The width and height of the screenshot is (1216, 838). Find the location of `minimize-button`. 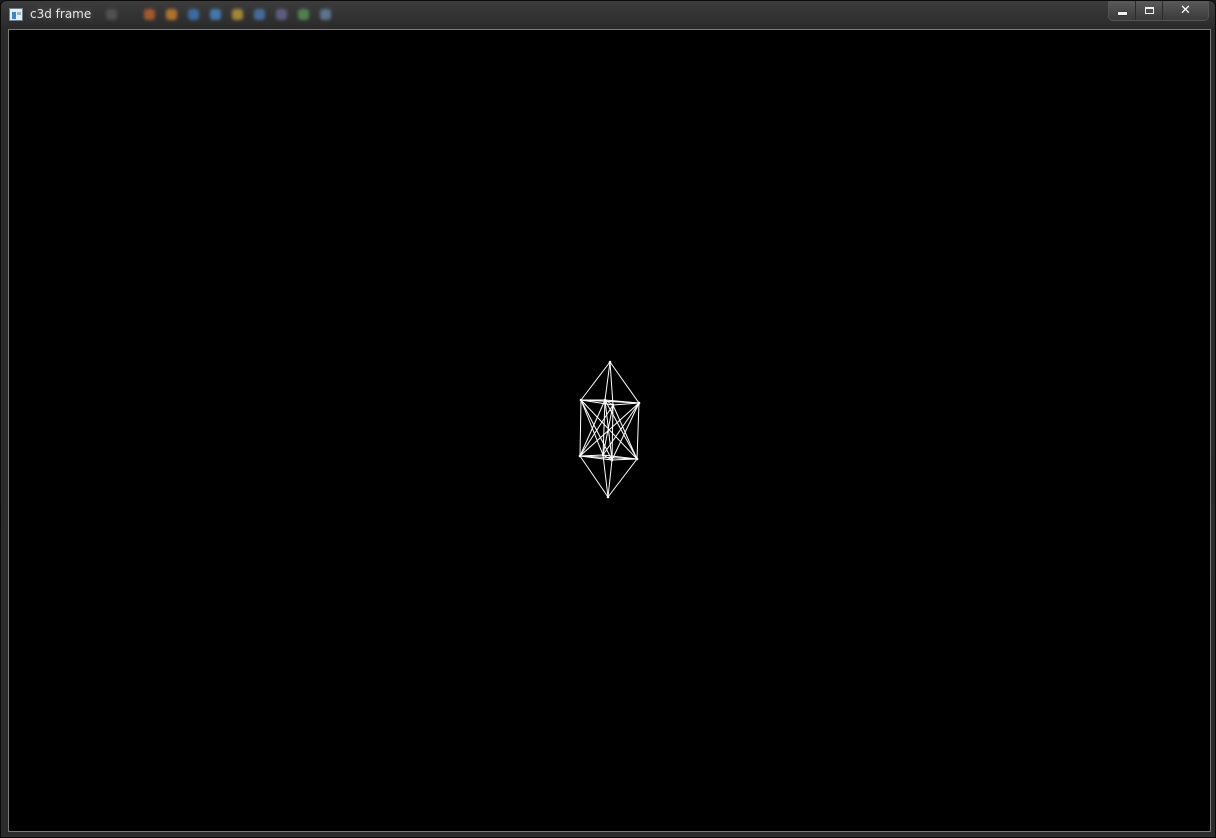

minimize-button is located at coordinates (1122, 10).